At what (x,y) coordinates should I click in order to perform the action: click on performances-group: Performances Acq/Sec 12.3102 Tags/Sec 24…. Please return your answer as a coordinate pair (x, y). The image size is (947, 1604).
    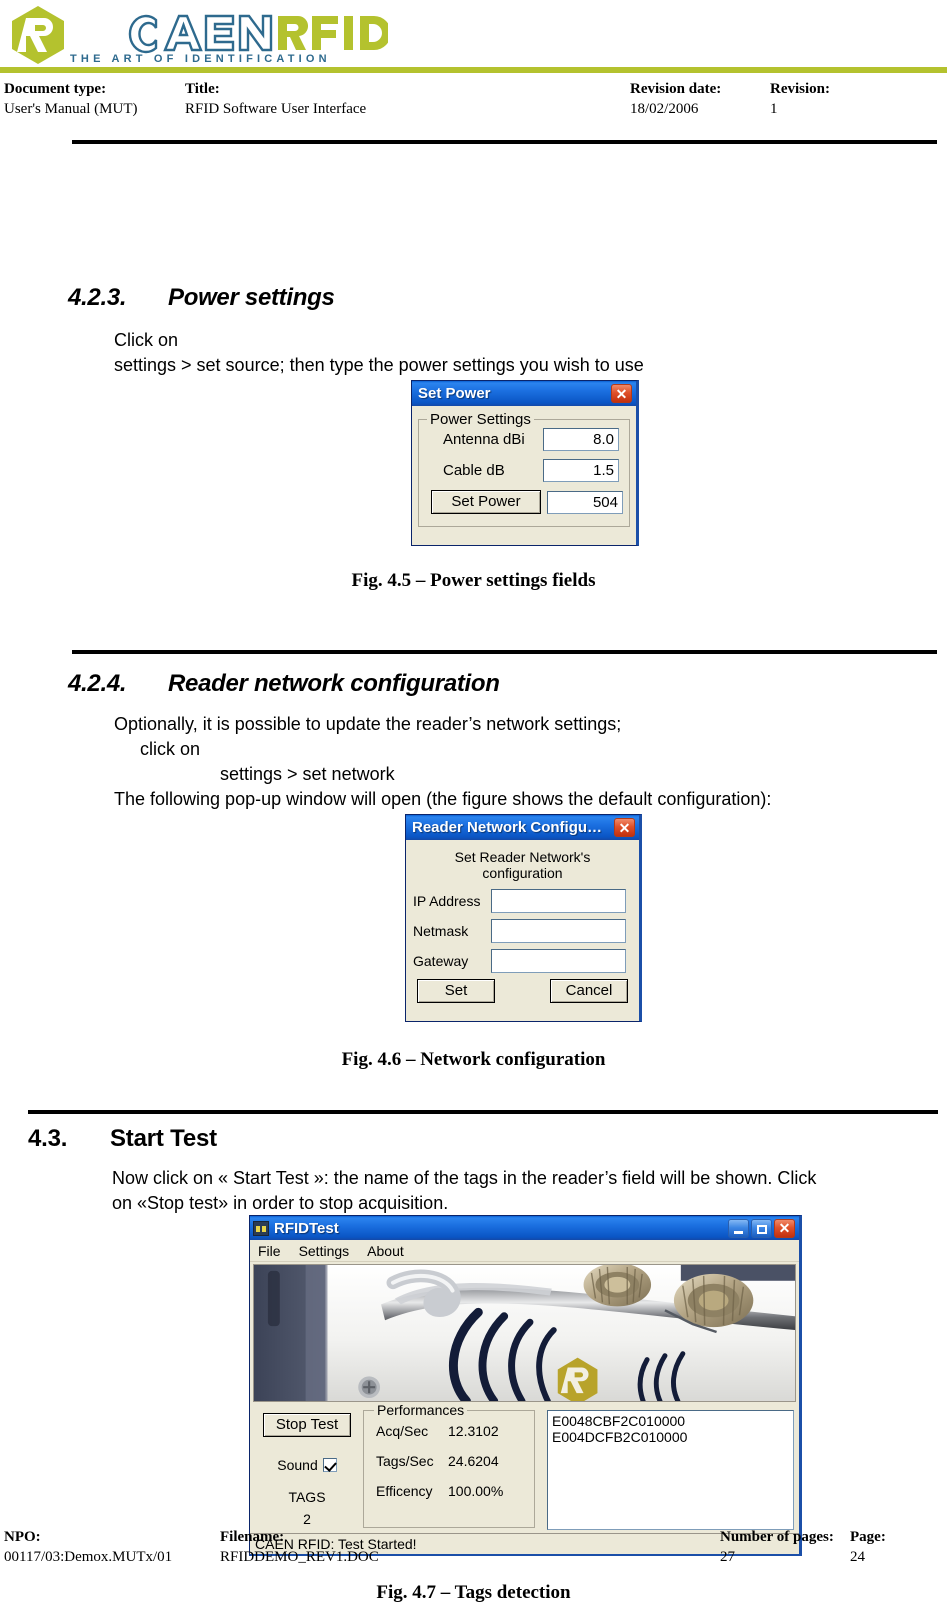
    Looking at the image, I should click on (449, 1465).